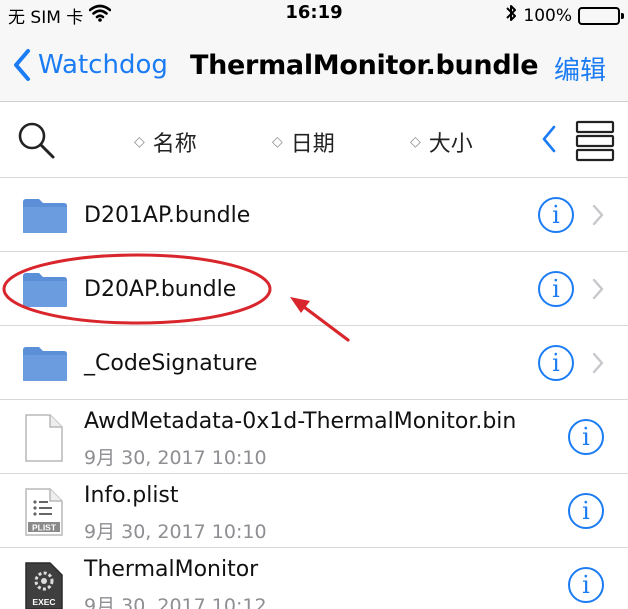 This screenshot has height=609, width=628. I want to click on status-right: 100%, so click(564, 15).